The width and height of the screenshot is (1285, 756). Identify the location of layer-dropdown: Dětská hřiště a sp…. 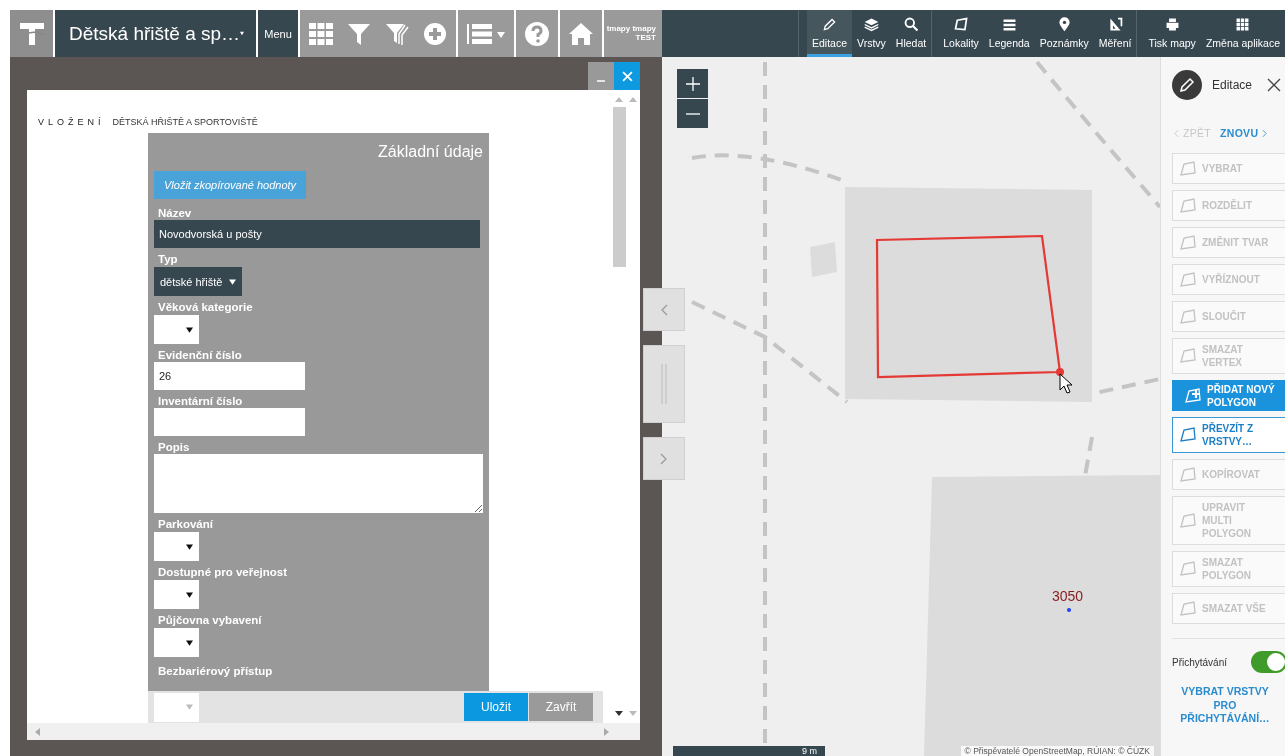
(155, 33).